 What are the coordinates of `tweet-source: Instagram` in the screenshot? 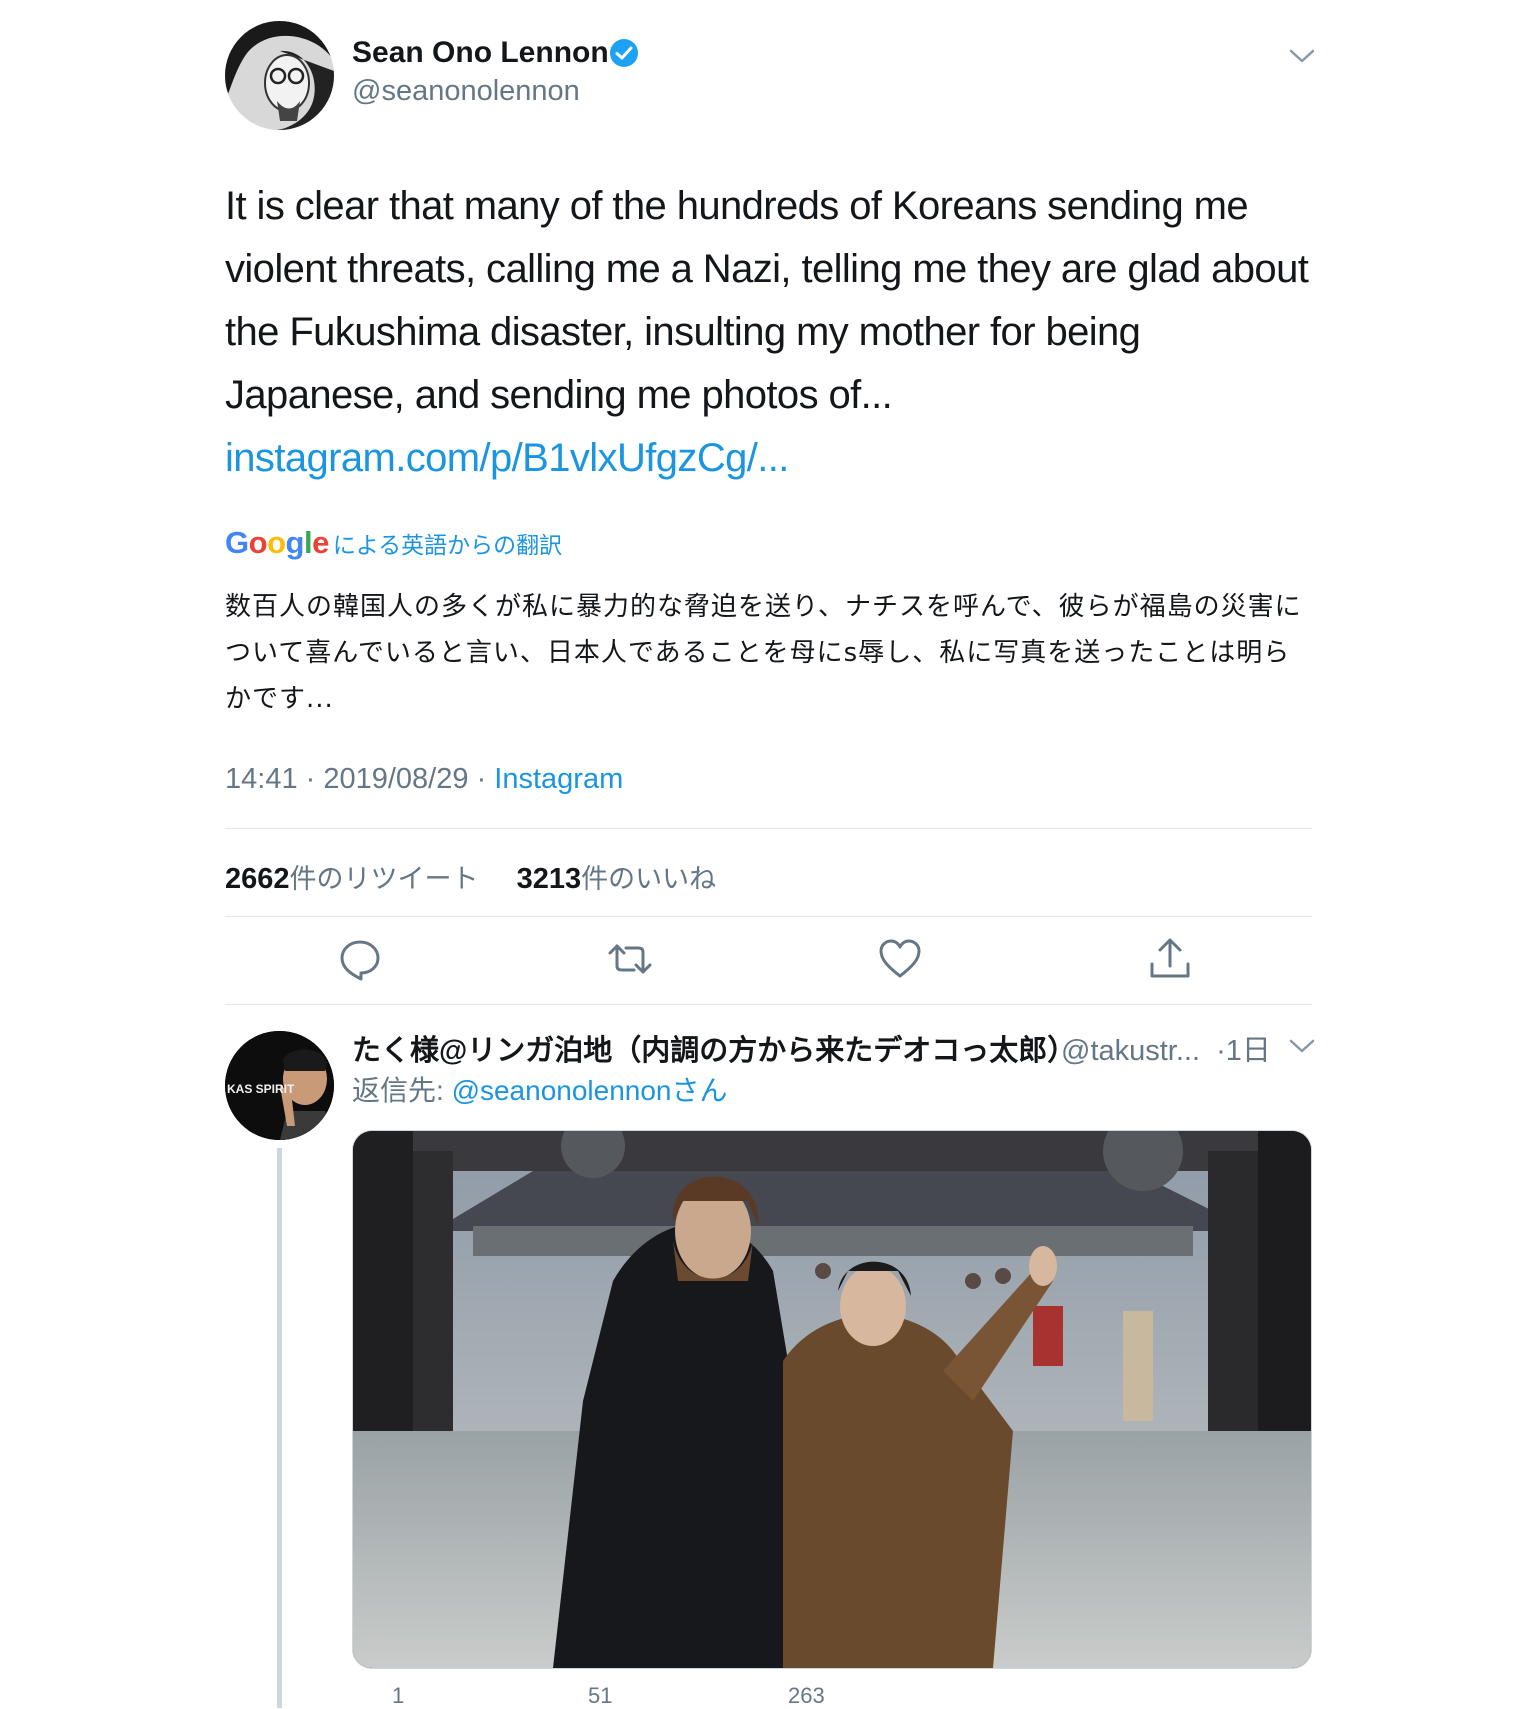 It's located at (558, 779).